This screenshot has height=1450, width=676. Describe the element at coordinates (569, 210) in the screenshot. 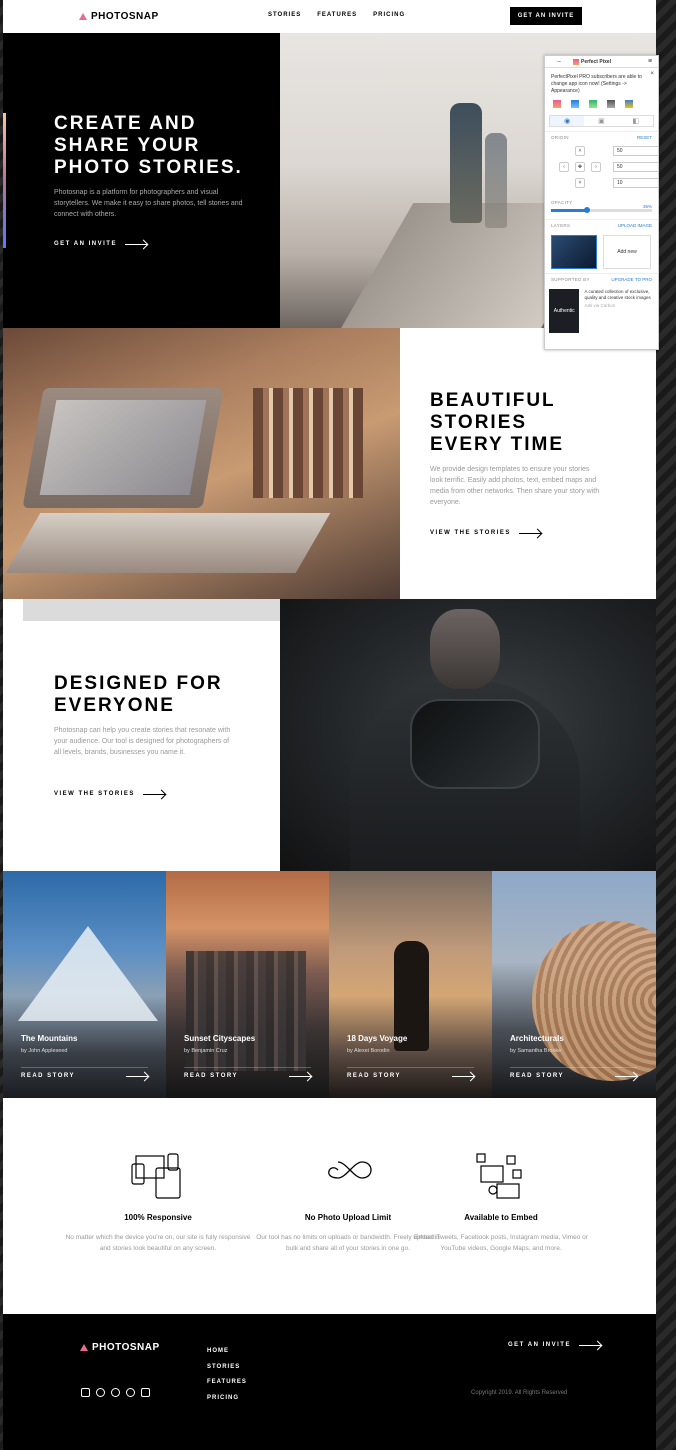

I see `pp-slider-fill` at that location.